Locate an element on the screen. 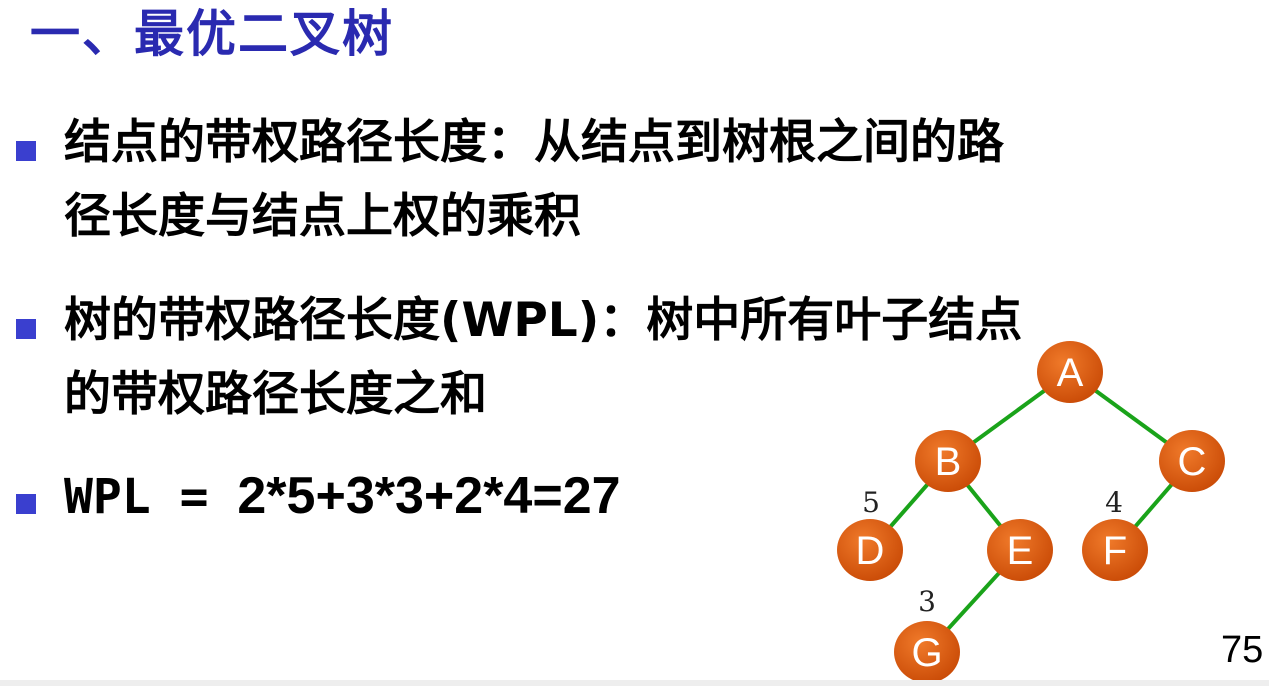 The image size is (1269, 686). footer-divider is located at coordinates (634, 683).